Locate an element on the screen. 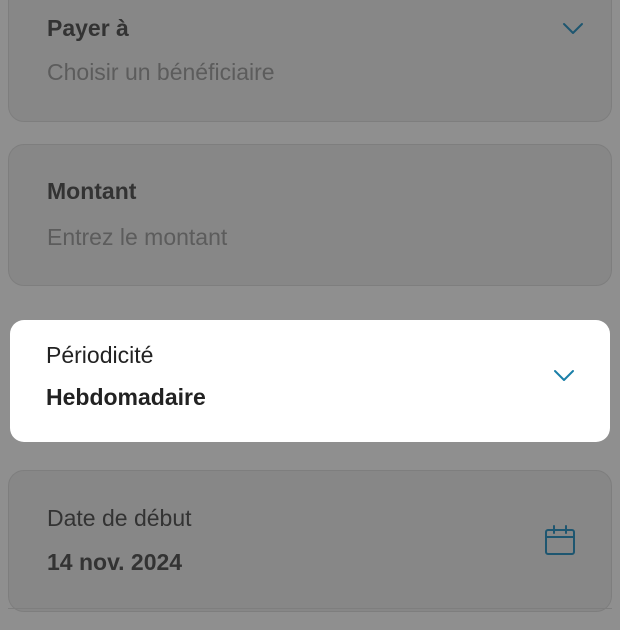 The height and width of the screenshot is (630, 620). start-date-label: Date de début is located at coordinates (119, 518).